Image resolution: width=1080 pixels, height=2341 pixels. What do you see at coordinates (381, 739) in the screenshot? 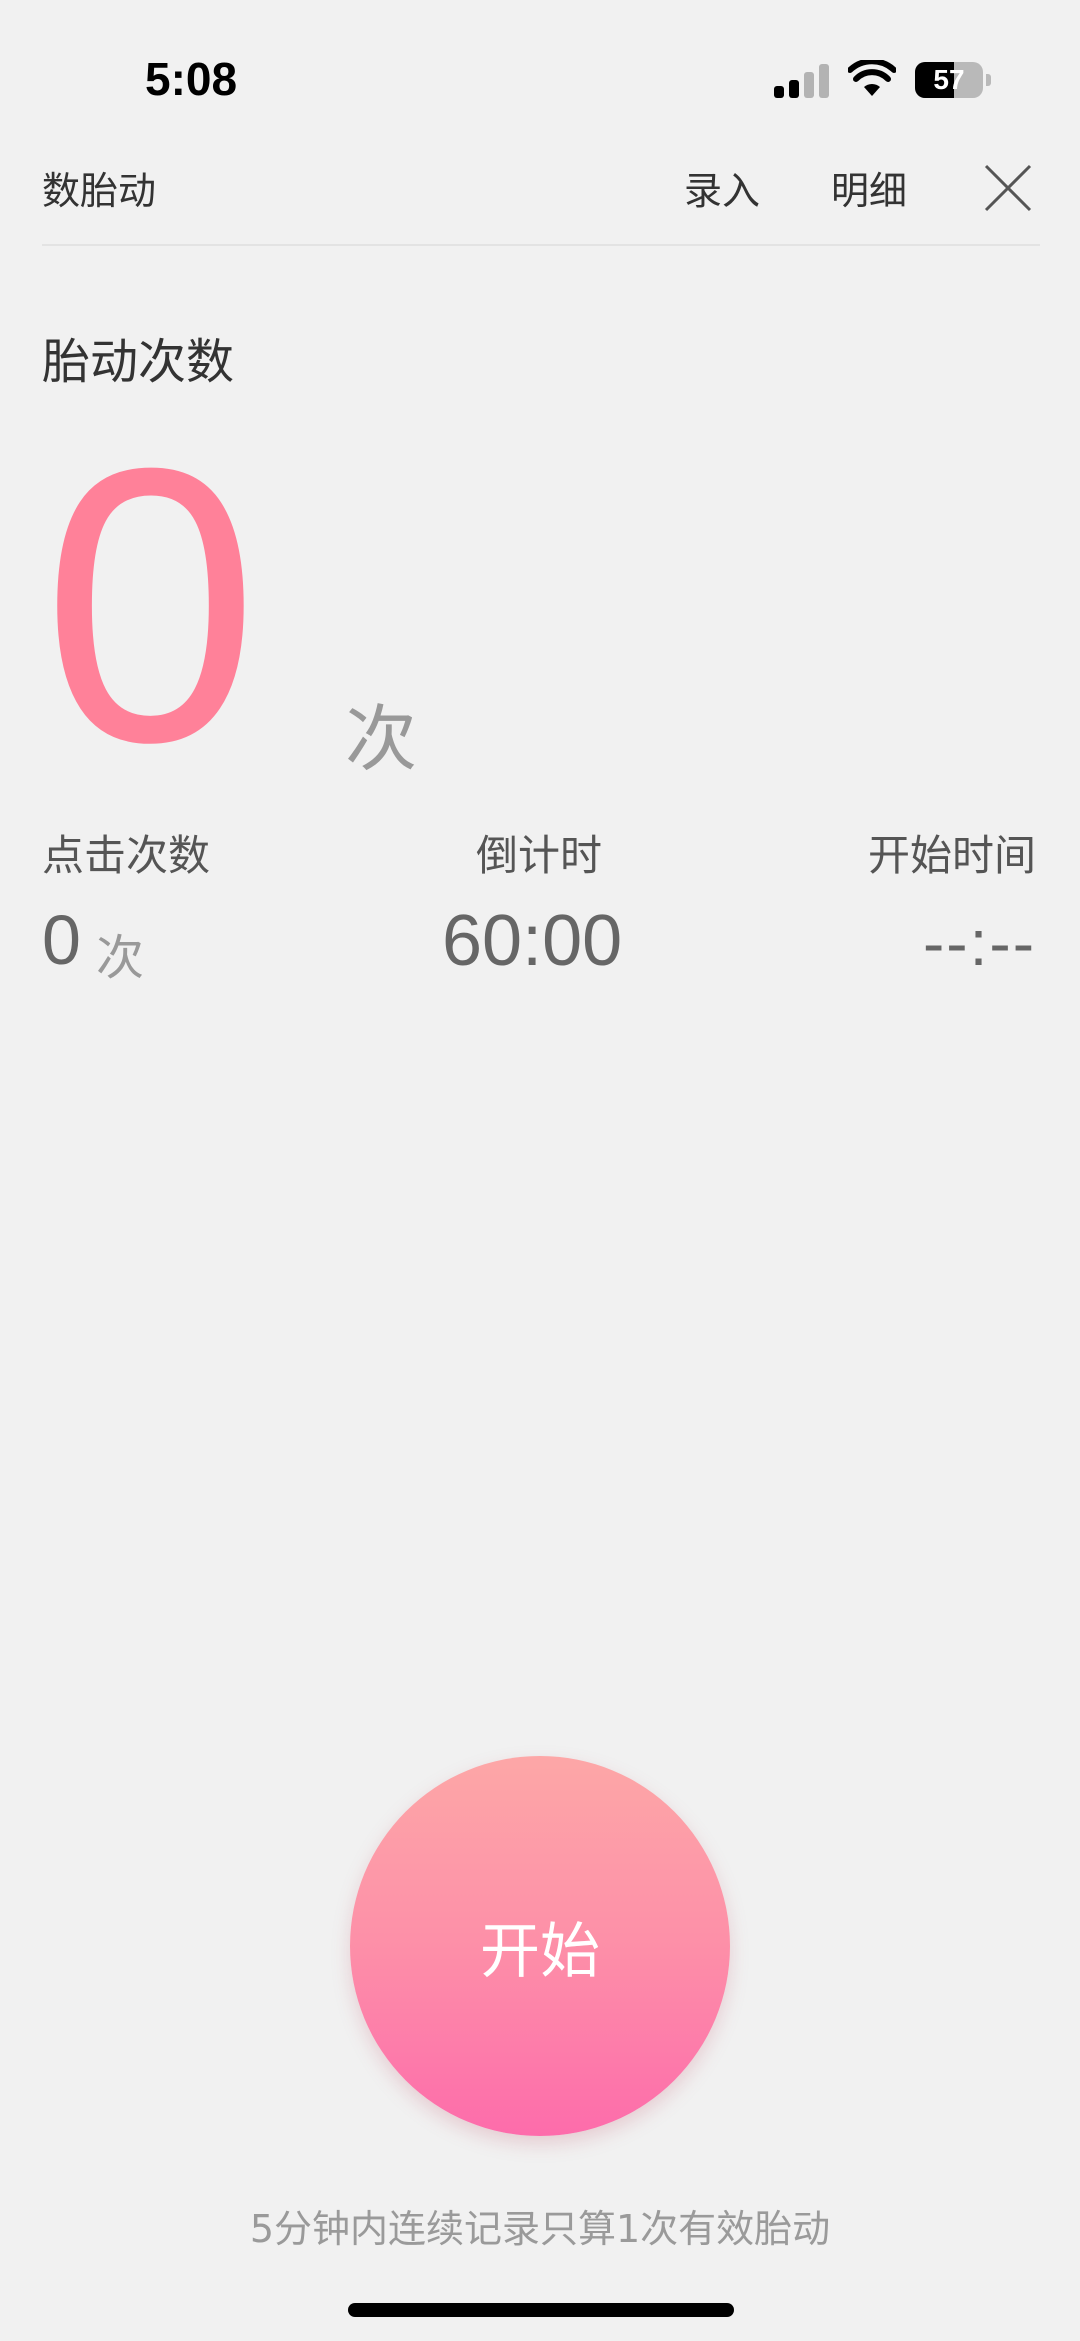
I see `movement-count-unit: 次` at bounding box center [381, 739].